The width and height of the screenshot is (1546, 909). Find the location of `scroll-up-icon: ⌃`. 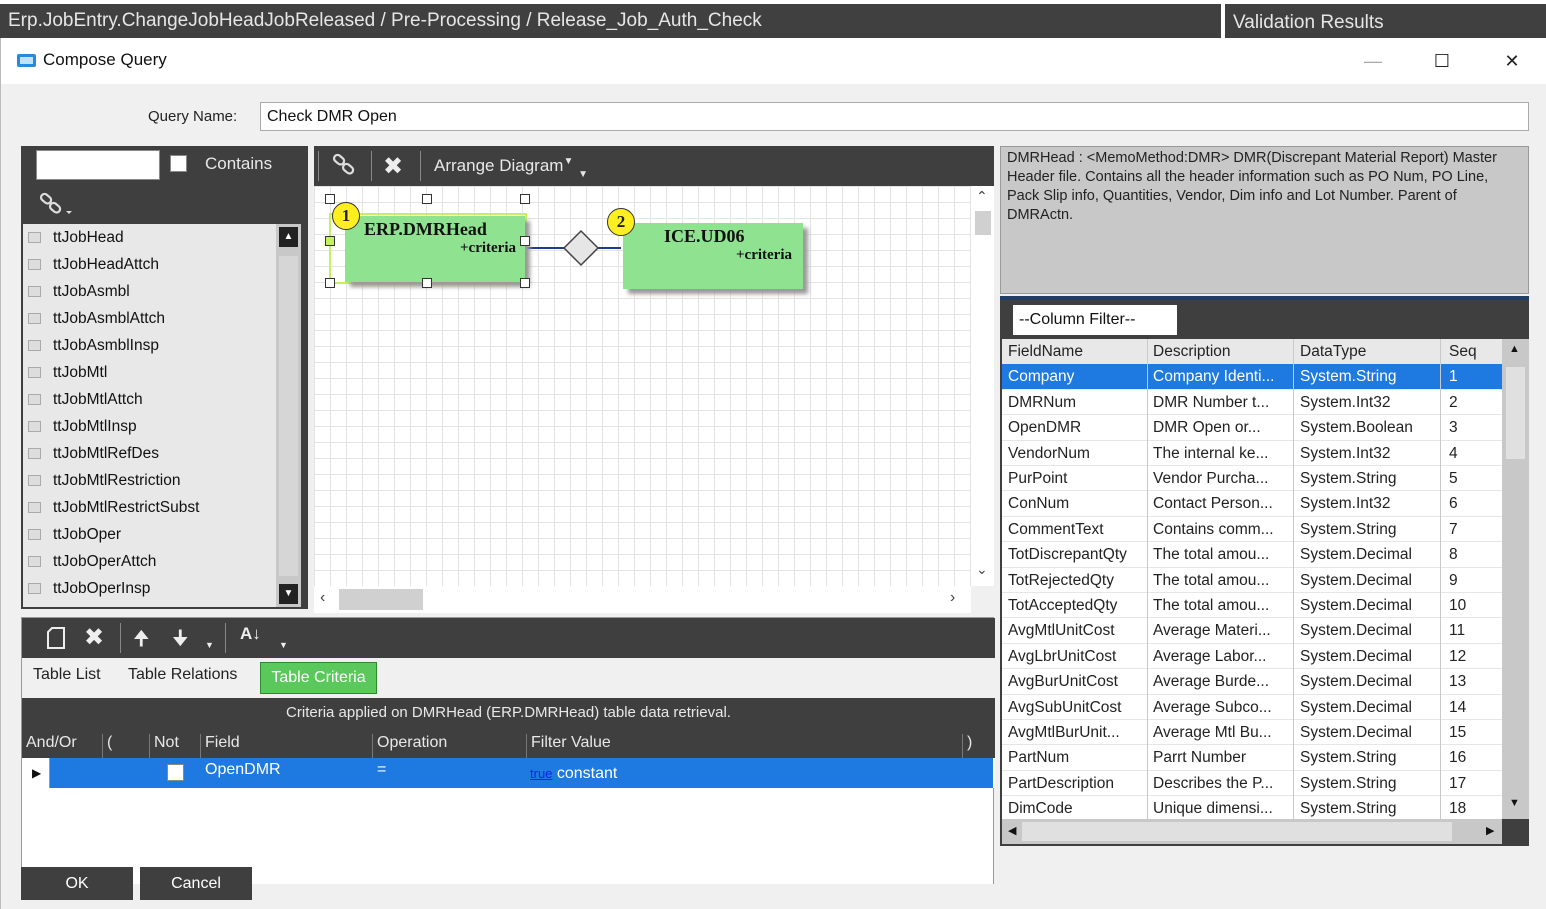

scroll-up-icon: ⌃ is located at coordinates (982, 196).